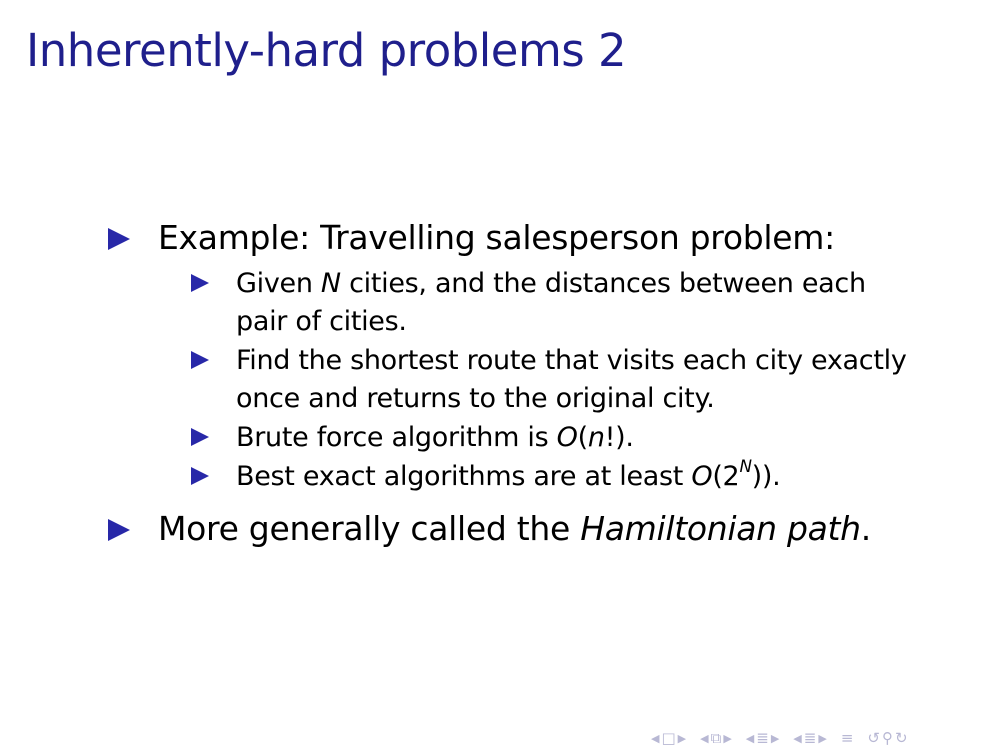  I want to click on subsection-icon: ⧉, so click(716, 738).